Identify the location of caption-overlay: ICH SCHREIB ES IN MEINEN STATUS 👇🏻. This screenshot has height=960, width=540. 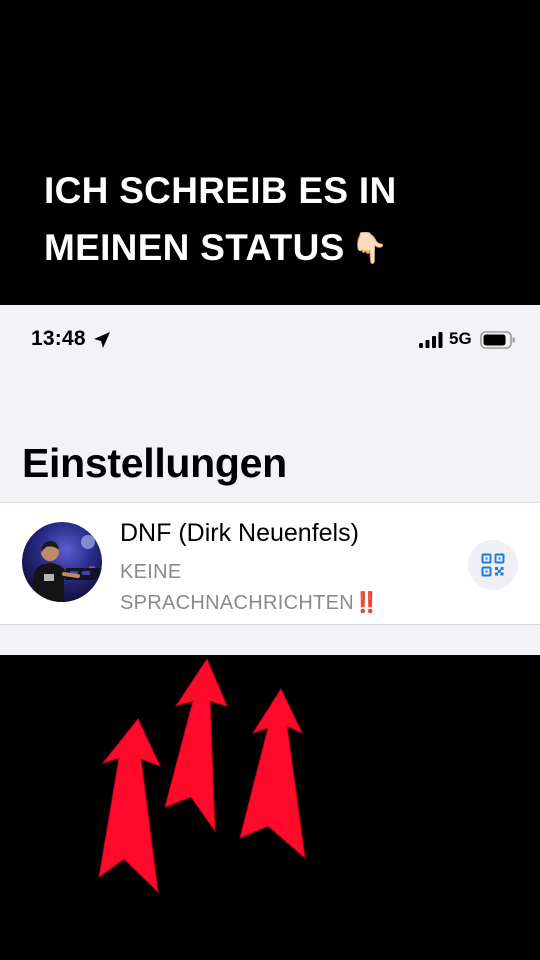
(284, 219).